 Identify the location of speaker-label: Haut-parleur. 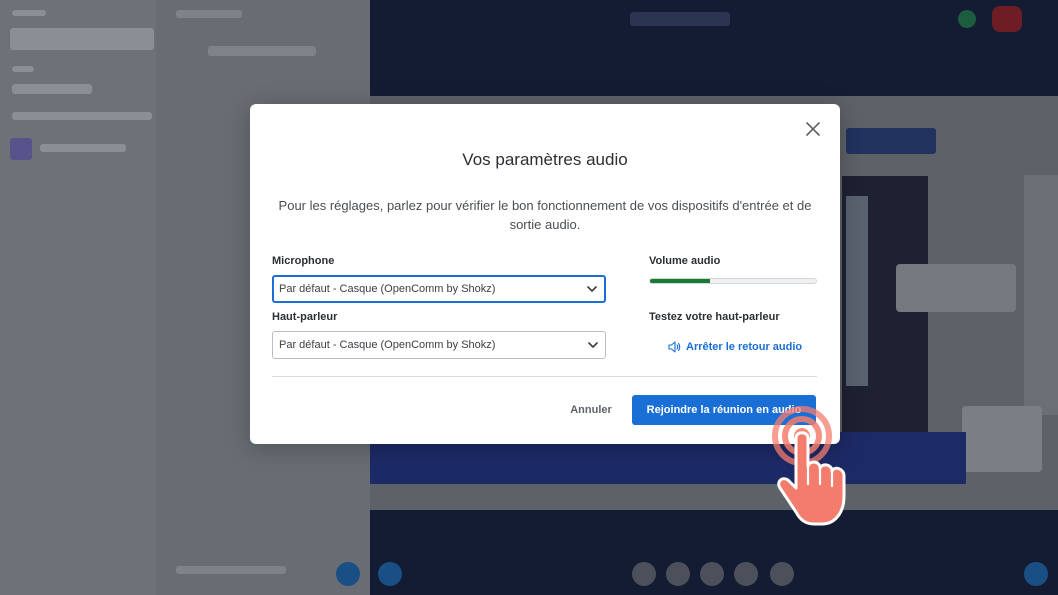
(305, 317).